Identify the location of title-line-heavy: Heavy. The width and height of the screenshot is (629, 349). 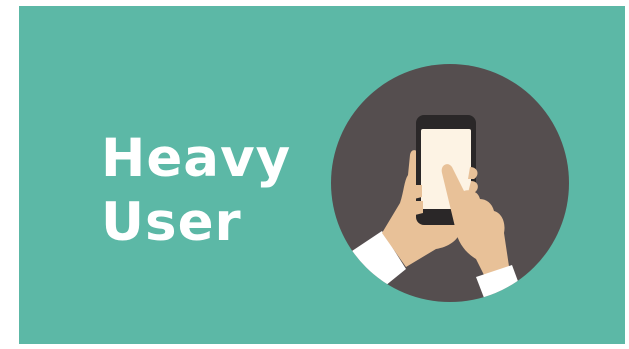
(196, 158).